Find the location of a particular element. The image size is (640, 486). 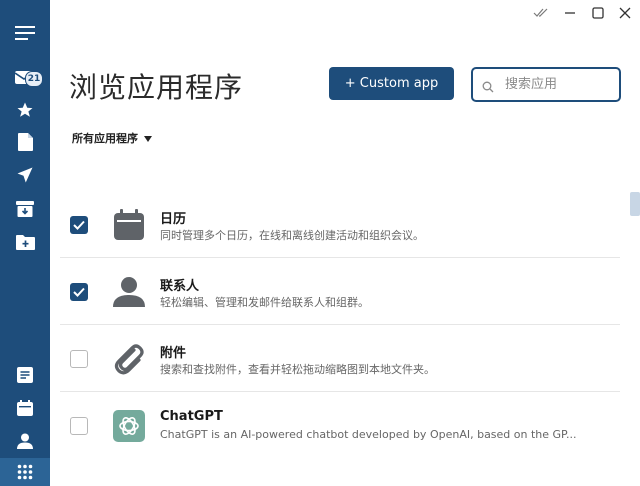

sidebar: 21 is located at coordinates (25, 243).